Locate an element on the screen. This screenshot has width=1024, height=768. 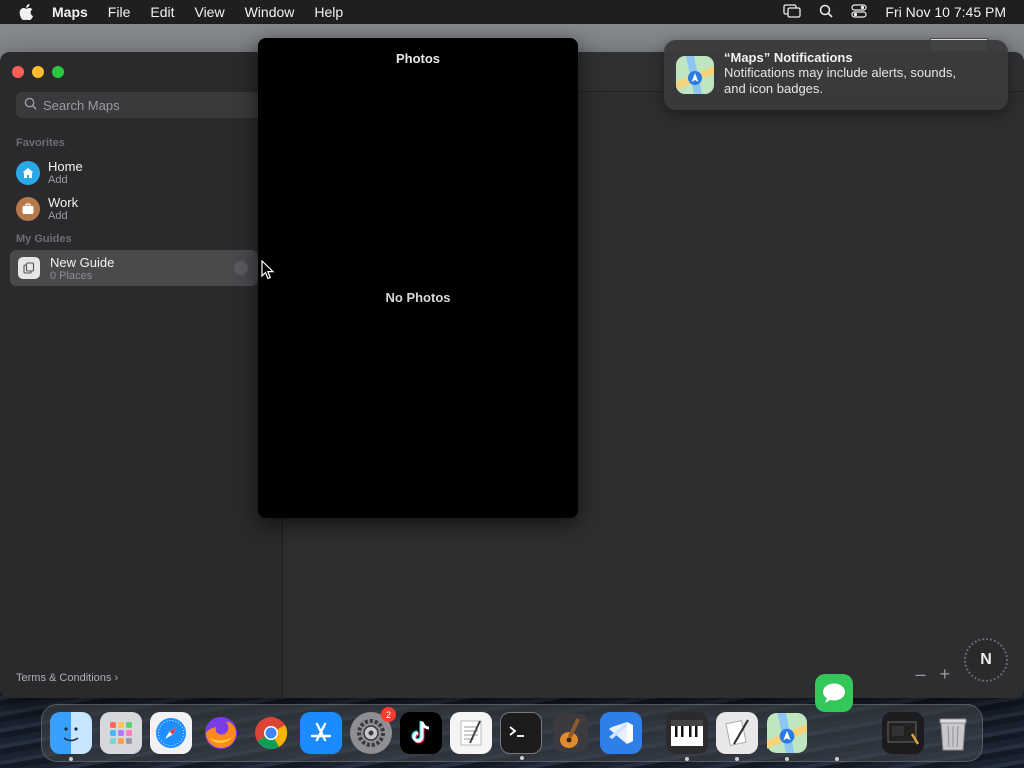
messages-icon is located at coordinates (834, 693).